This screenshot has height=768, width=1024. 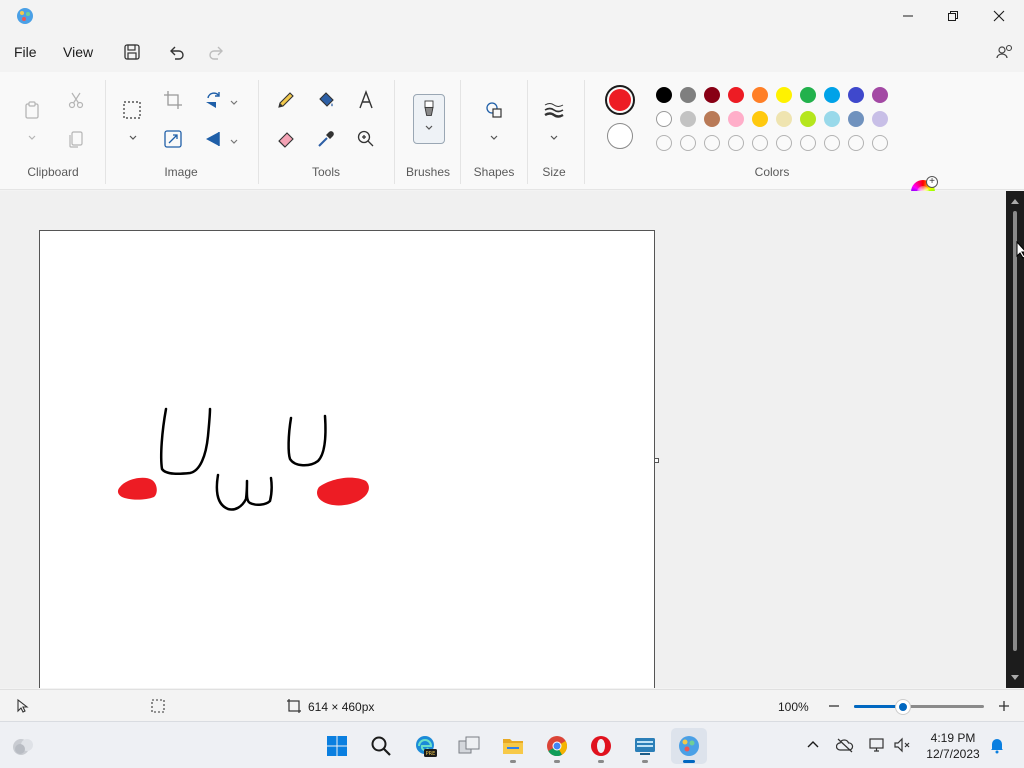 What do you see at coordinates (234, 139) in the screenshot?
I see `flip-chevron-down-icon` at bounding box center [234, 139].